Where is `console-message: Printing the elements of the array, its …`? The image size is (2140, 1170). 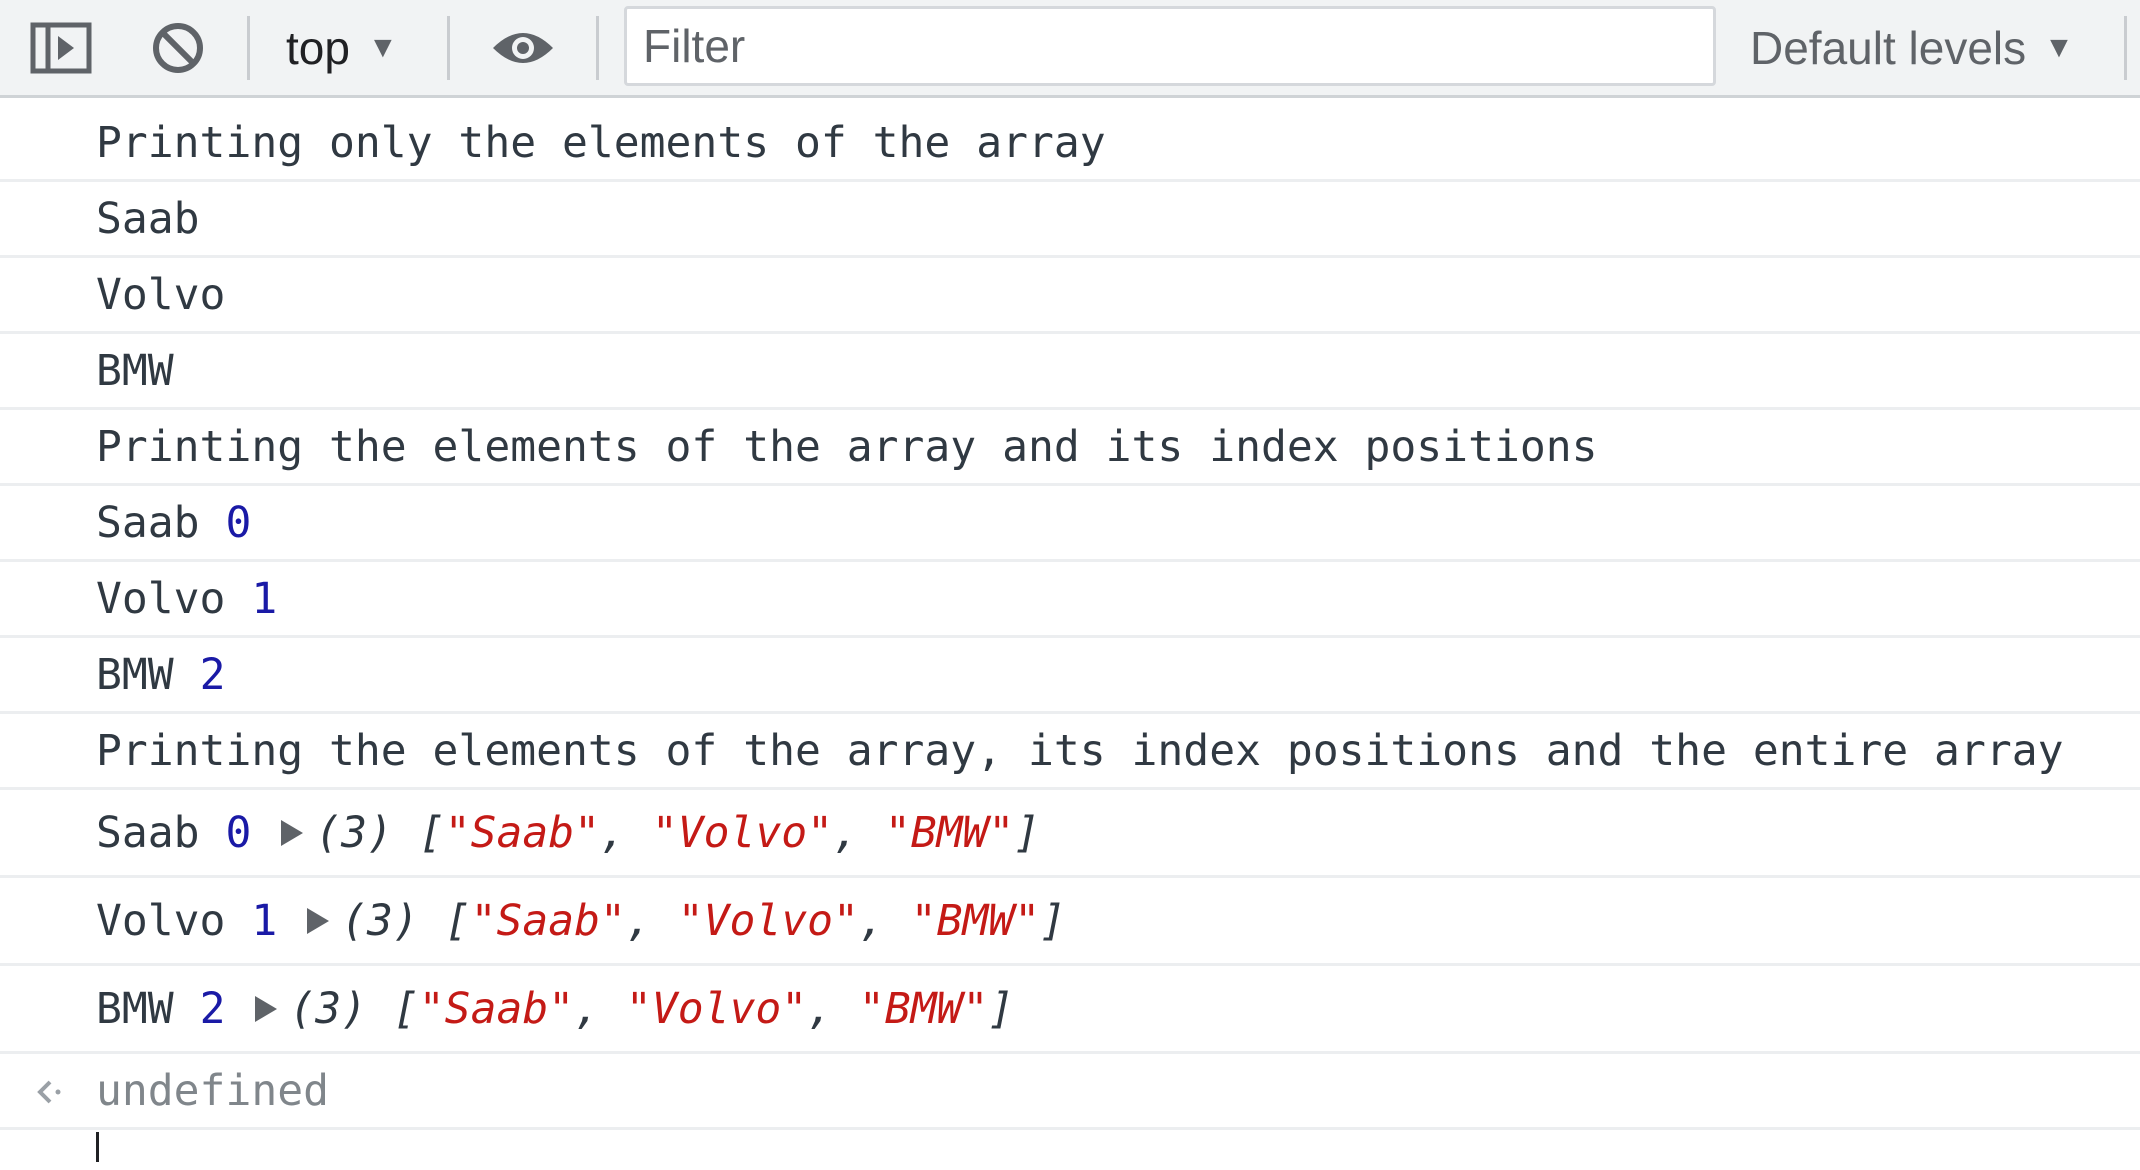
console-message: Printing the elements of the array, its … is located at coordinates (1070, 752).